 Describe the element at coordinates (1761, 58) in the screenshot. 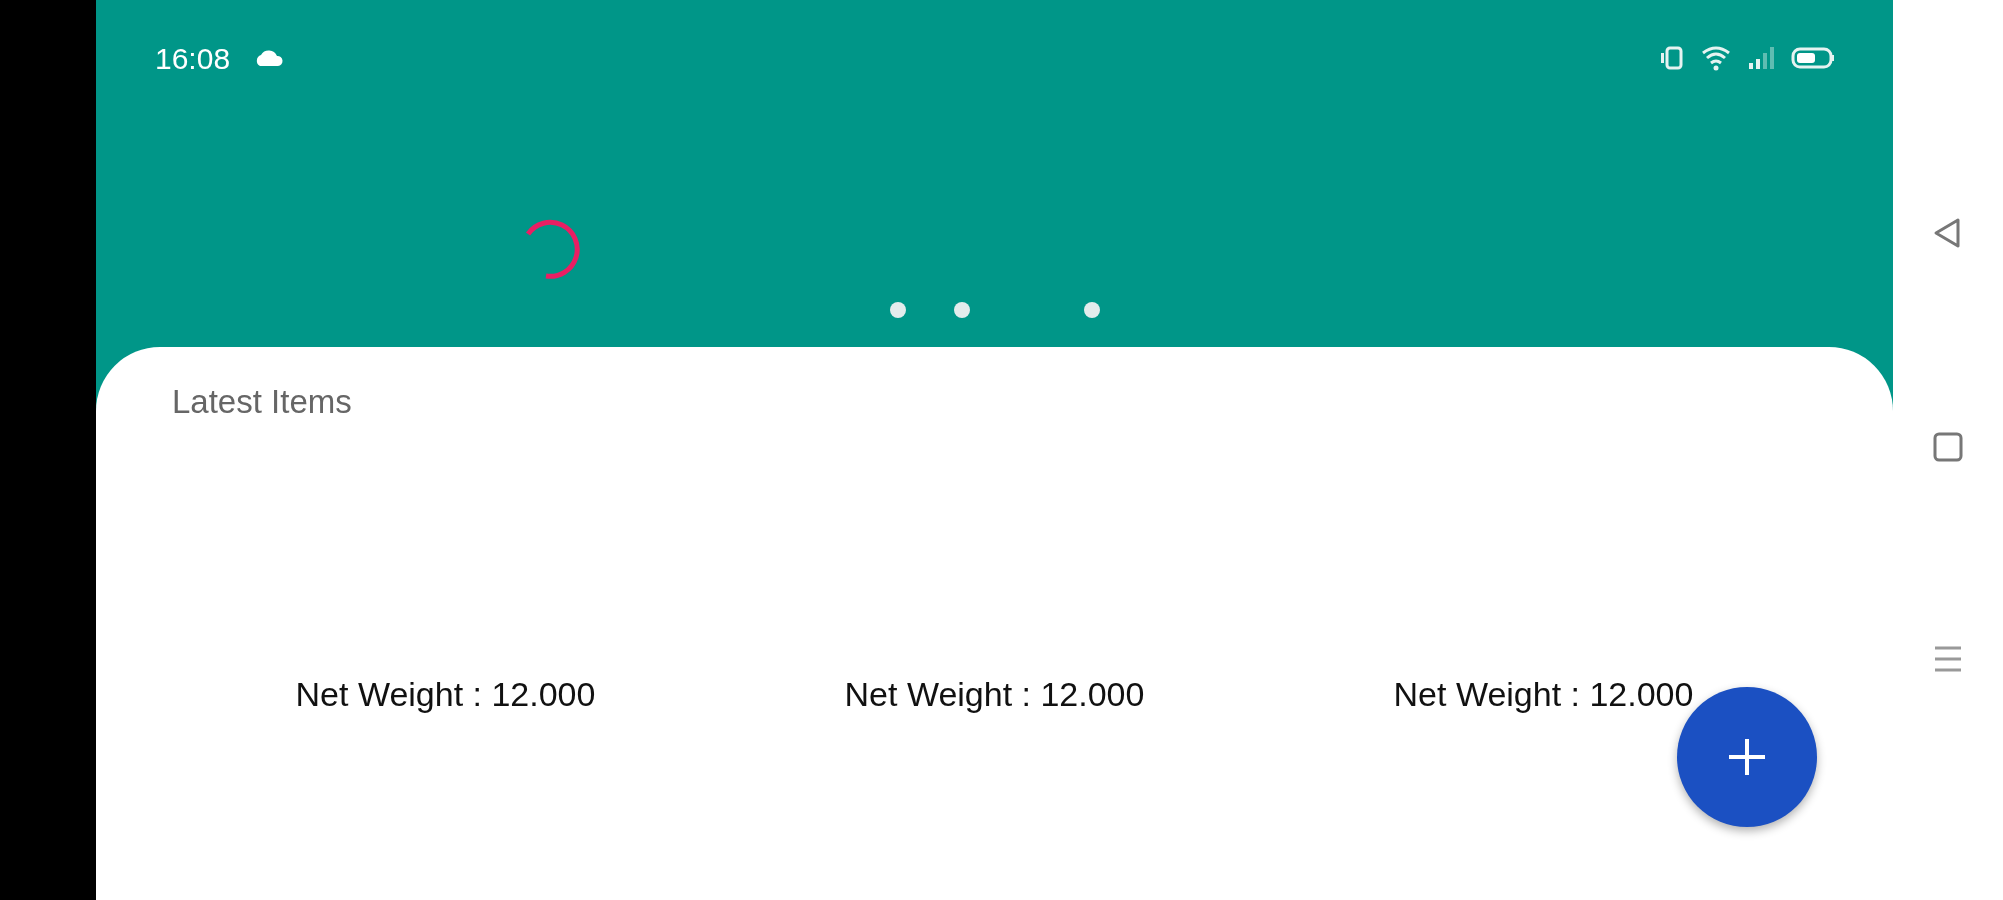

I see `signal-icon` at that location.